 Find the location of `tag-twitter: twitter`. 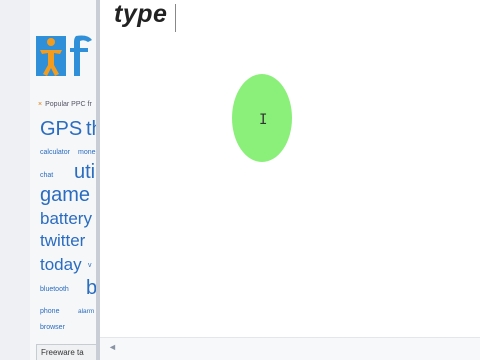

tag-twitter: twitter is located at coordinates (62, 240).